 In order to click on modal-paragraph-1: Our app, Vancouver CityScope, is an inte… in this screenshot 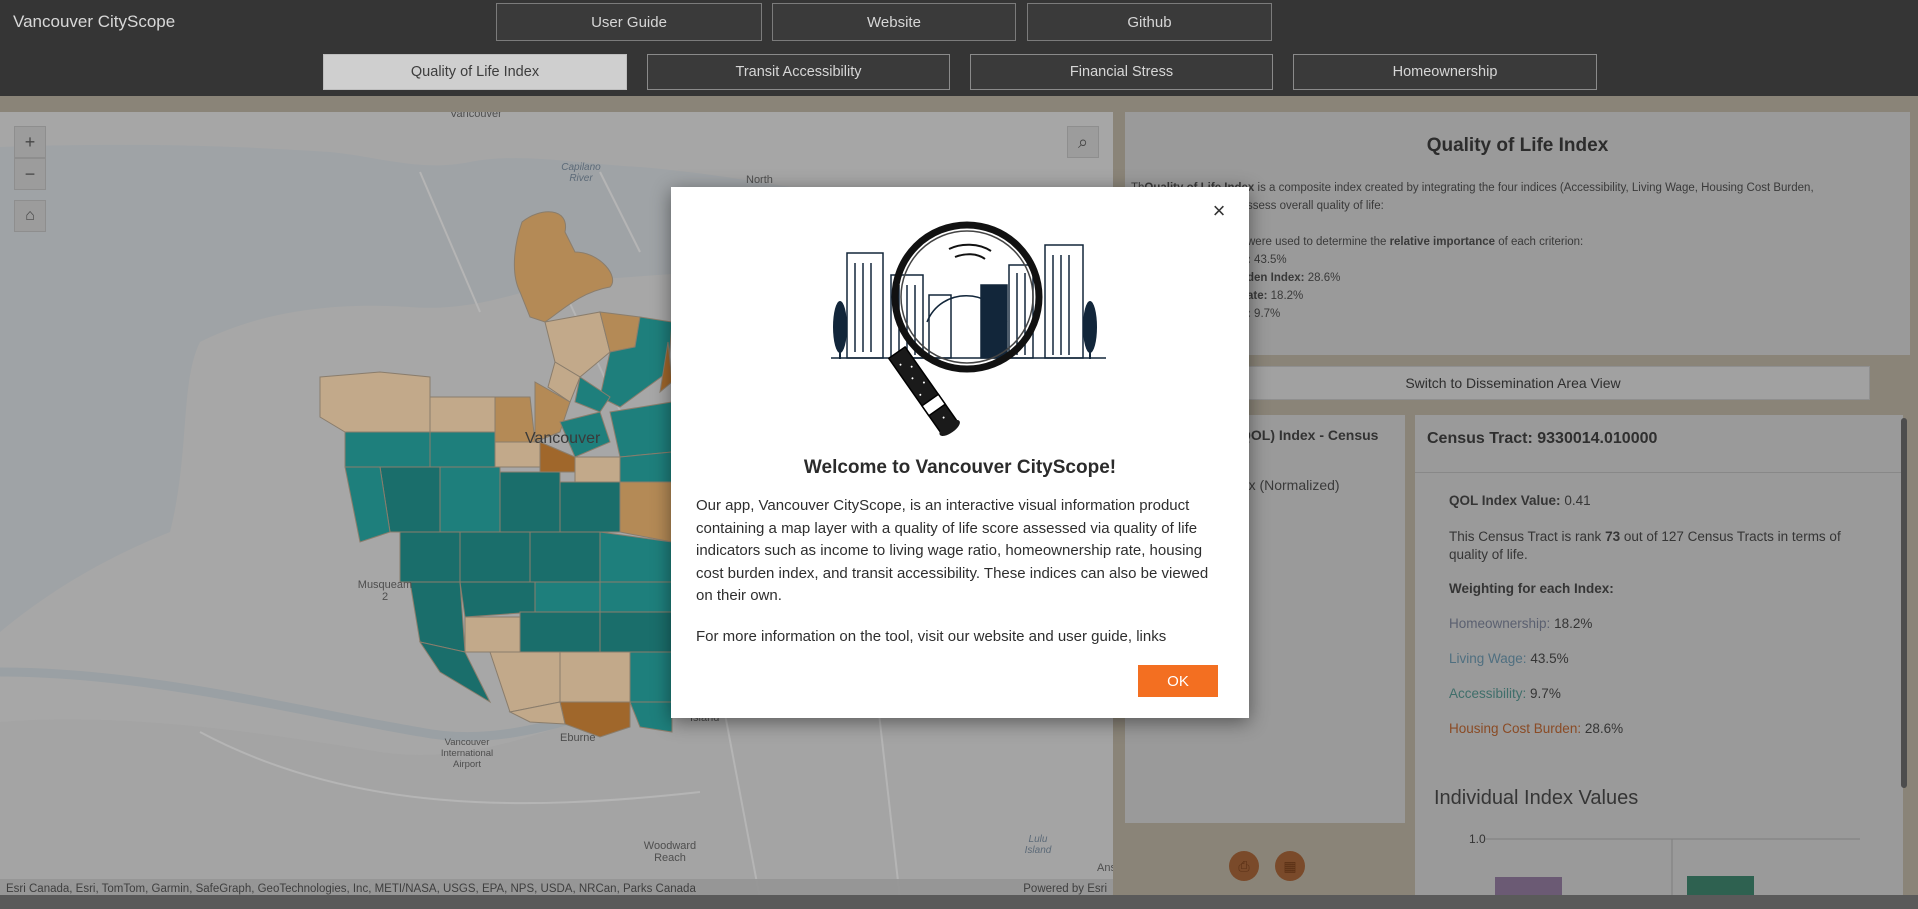, I will do `click(952, 550)`.